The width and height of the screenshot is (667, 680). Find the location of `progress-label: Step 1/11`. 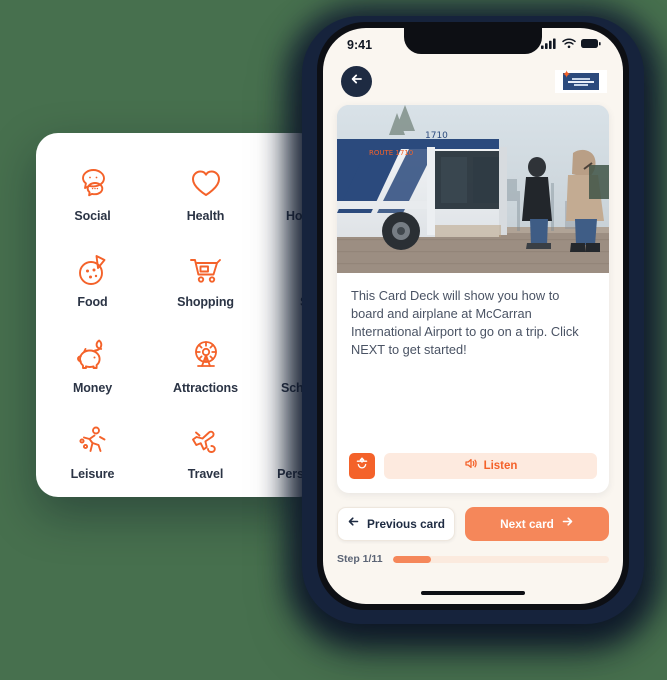

progress-label: Step 1/11 is located at coordinates (360, 559).